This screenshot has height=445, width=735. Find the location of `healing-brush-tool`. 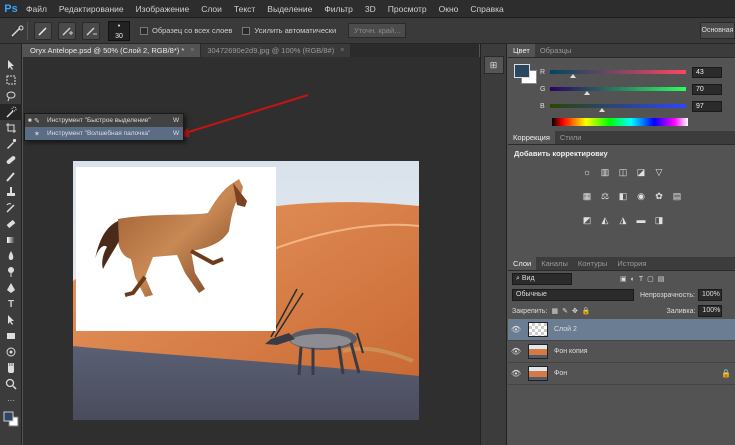

healing-brush-tool is located at coordinates (11, 160).